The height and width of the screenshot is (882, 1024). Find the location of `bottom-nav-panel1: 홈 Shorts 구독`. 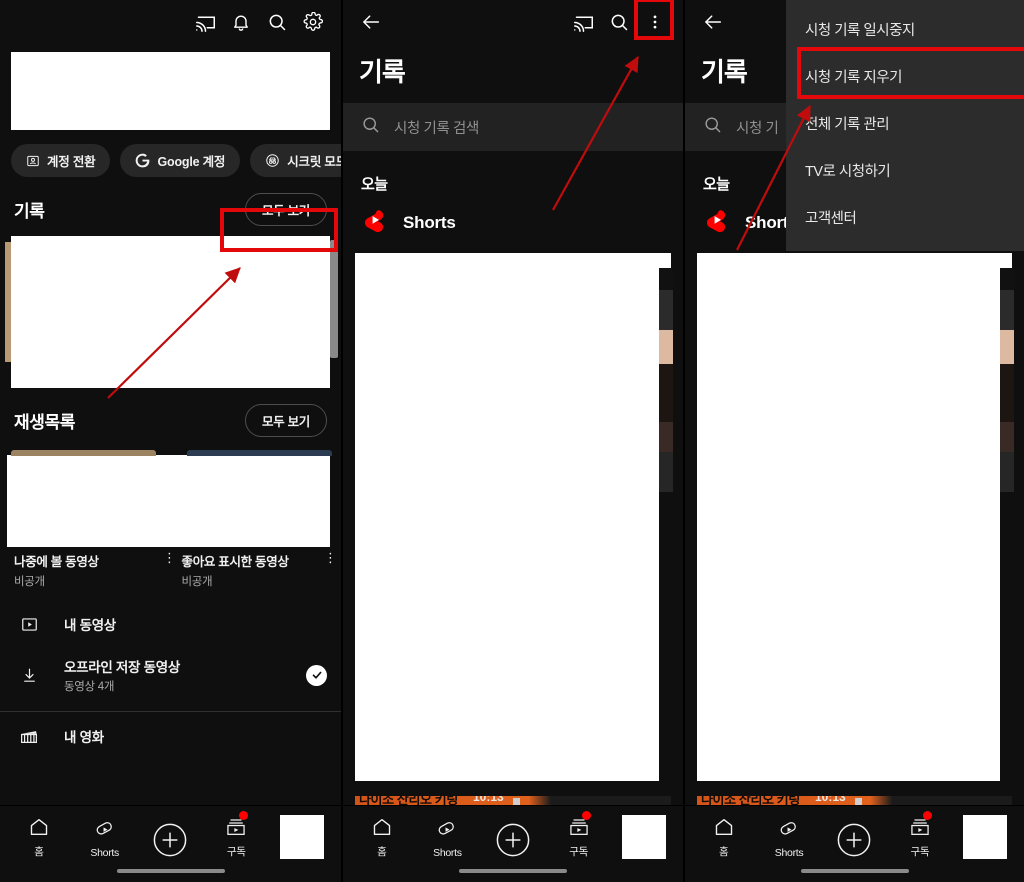

bottom-nav-panel1: 홈 Shorts 구독 is located at coordinates (170, 843).